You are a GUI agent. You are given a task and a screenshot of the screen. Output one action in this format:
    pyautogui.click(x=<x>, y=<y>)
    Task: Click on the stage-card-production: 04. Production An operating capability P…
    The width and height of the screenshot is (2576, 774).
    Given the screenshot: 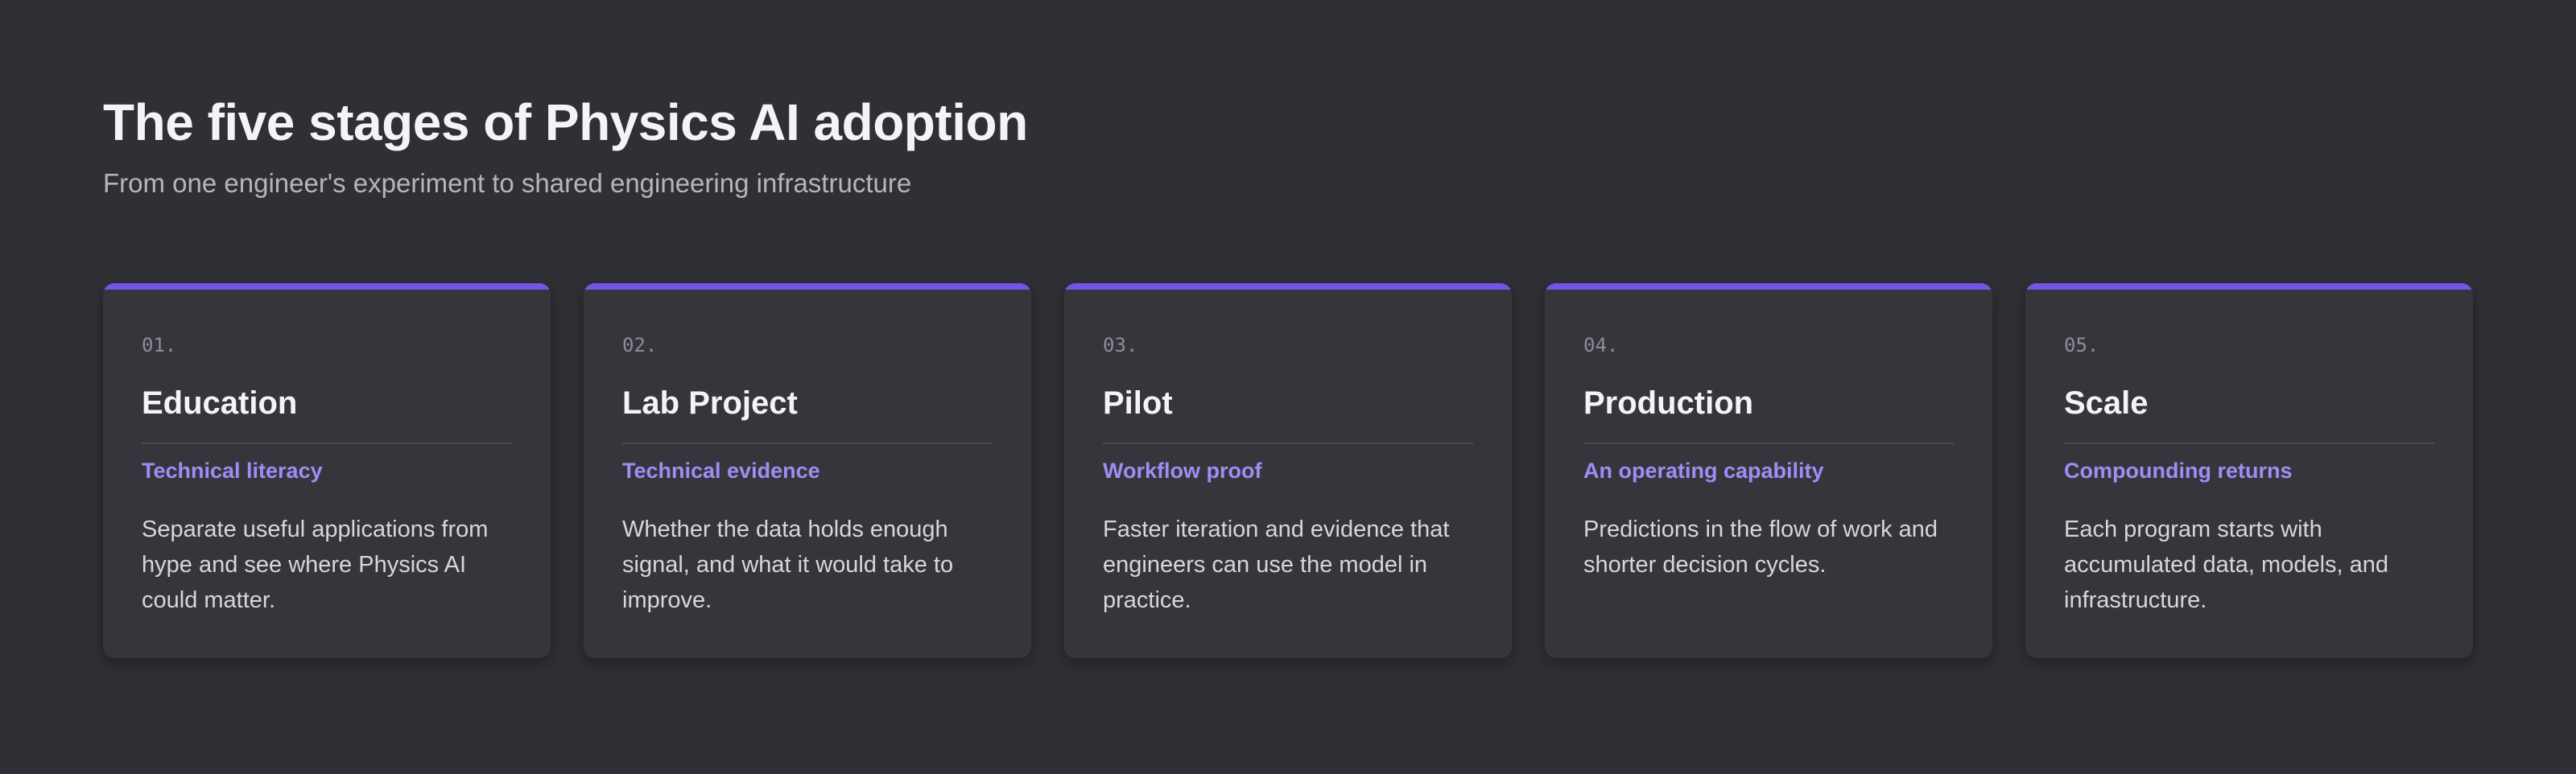 What is the action you would take?
    pyautogui.click(x=1769, y=471)
    